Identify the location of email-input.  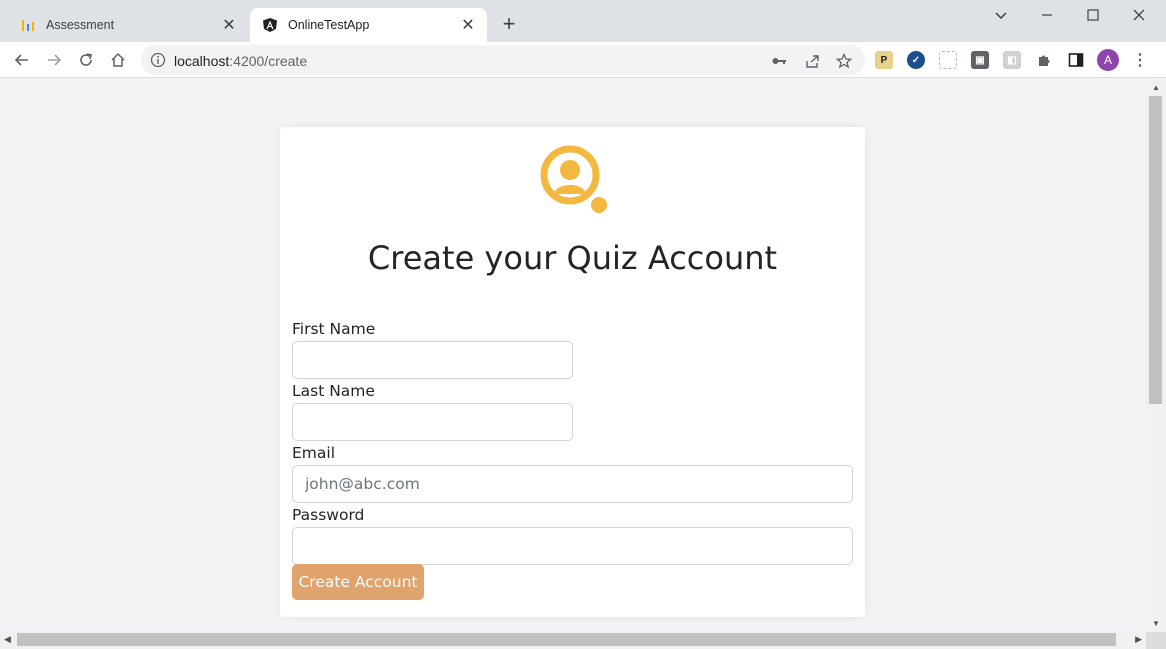
(572, 484).